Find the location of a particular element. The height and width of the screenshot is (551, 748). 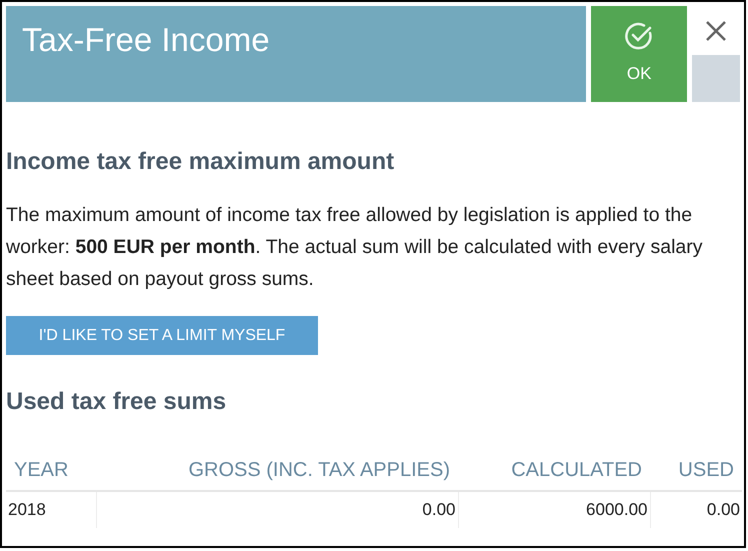

table-cell: 2018 is located at coordinates (51, 509).